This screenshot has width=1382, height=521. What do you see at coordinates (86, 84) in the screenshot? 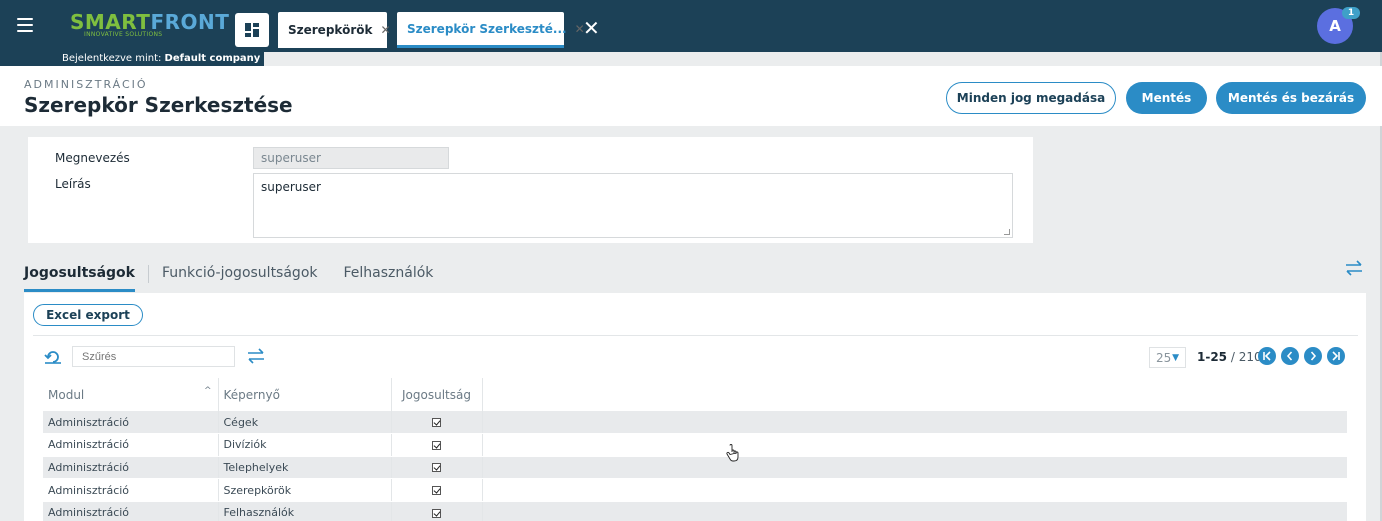
I see `breadcrumb: ADMINISZTRÁCIÓ` at bounding box center [86, 84].